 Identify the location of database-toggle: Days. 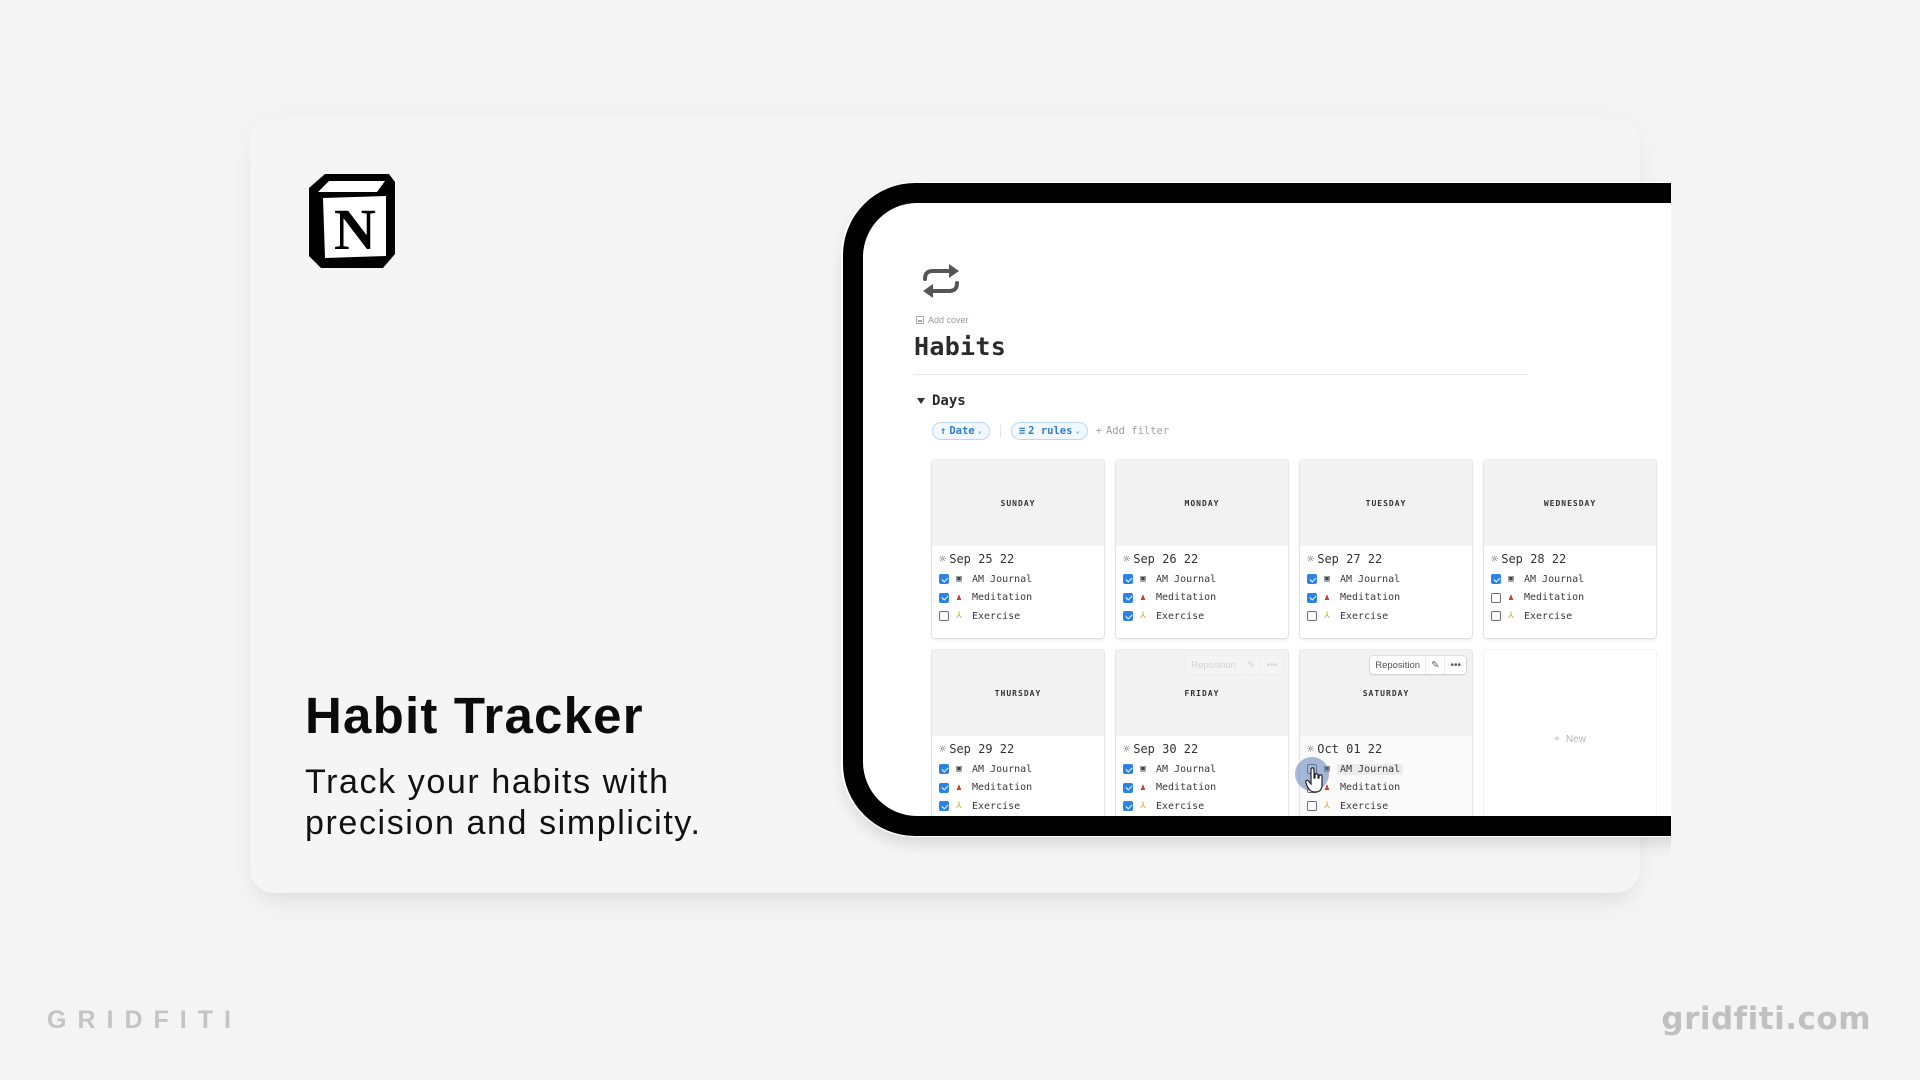
(941, 401).